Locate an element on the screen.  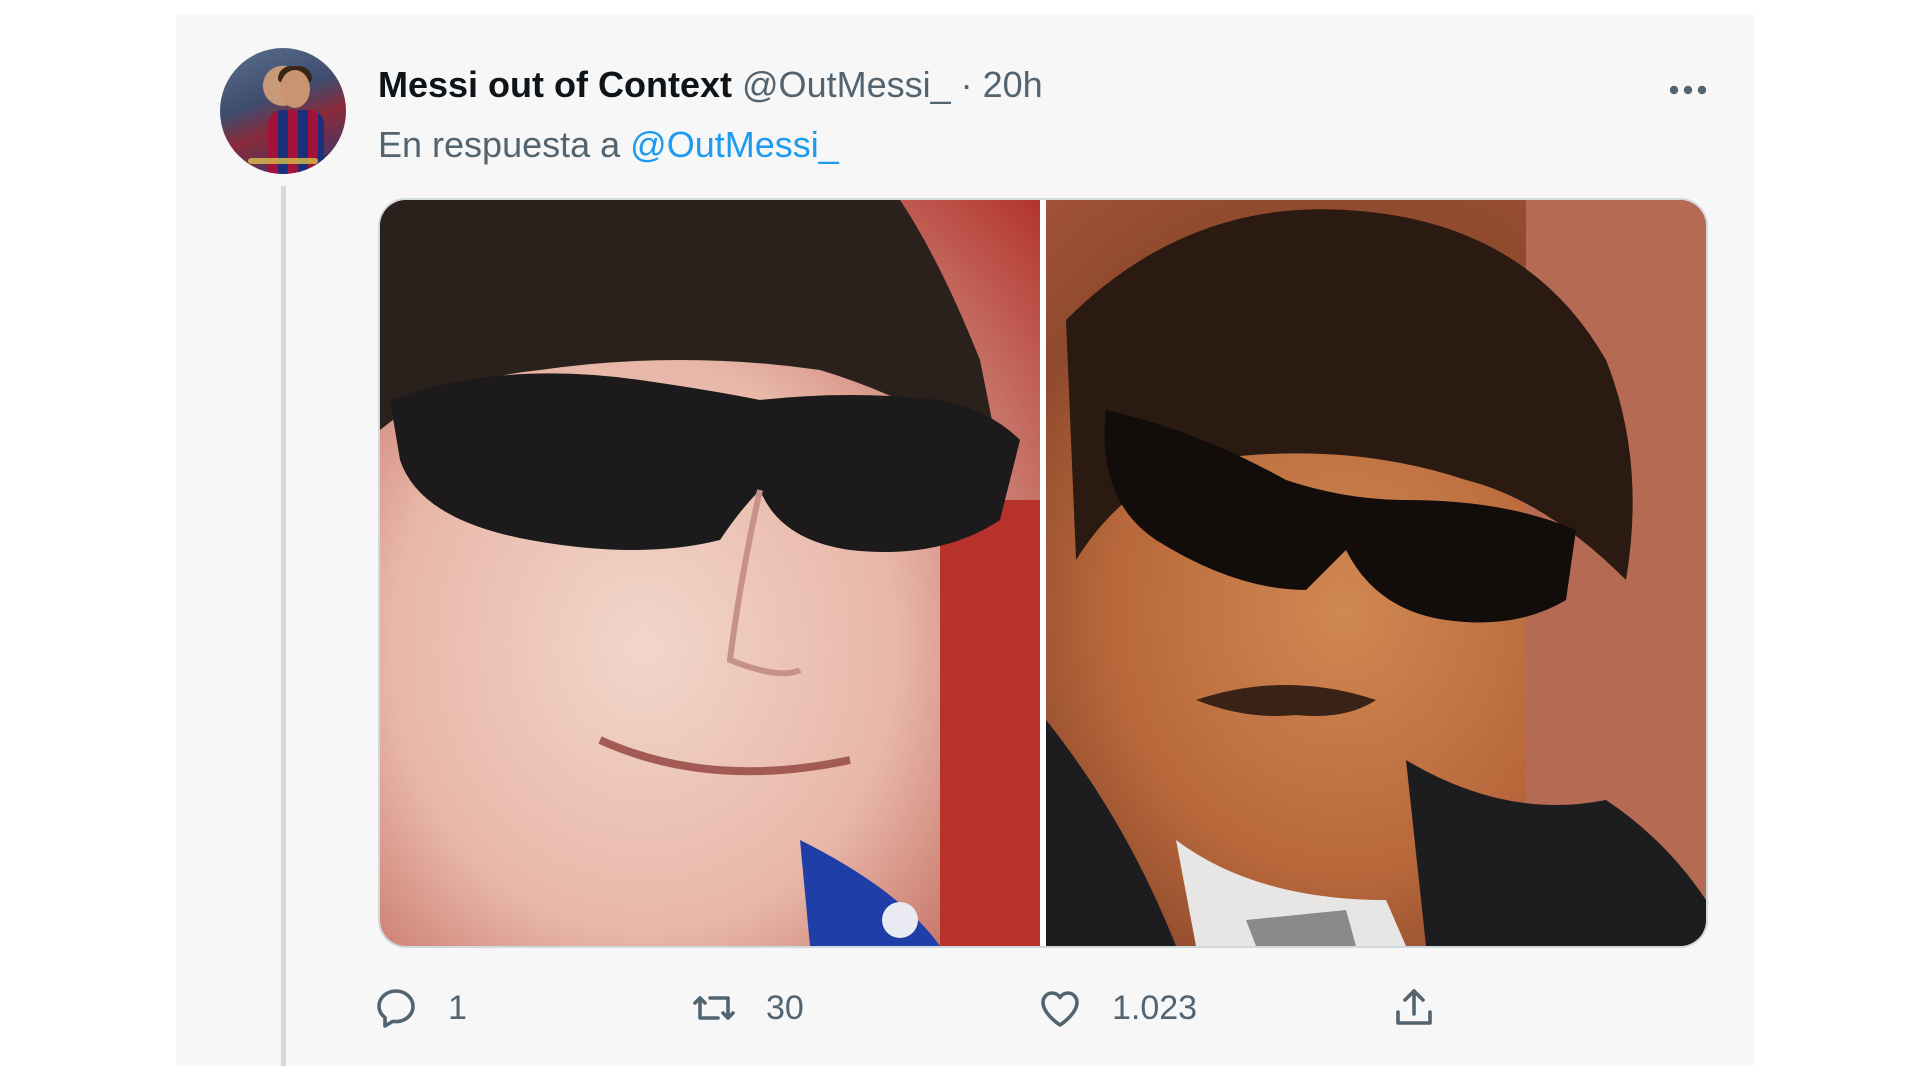
reply-context: En respuesta a @OutMessi_ is located at coordinates (608, 145).